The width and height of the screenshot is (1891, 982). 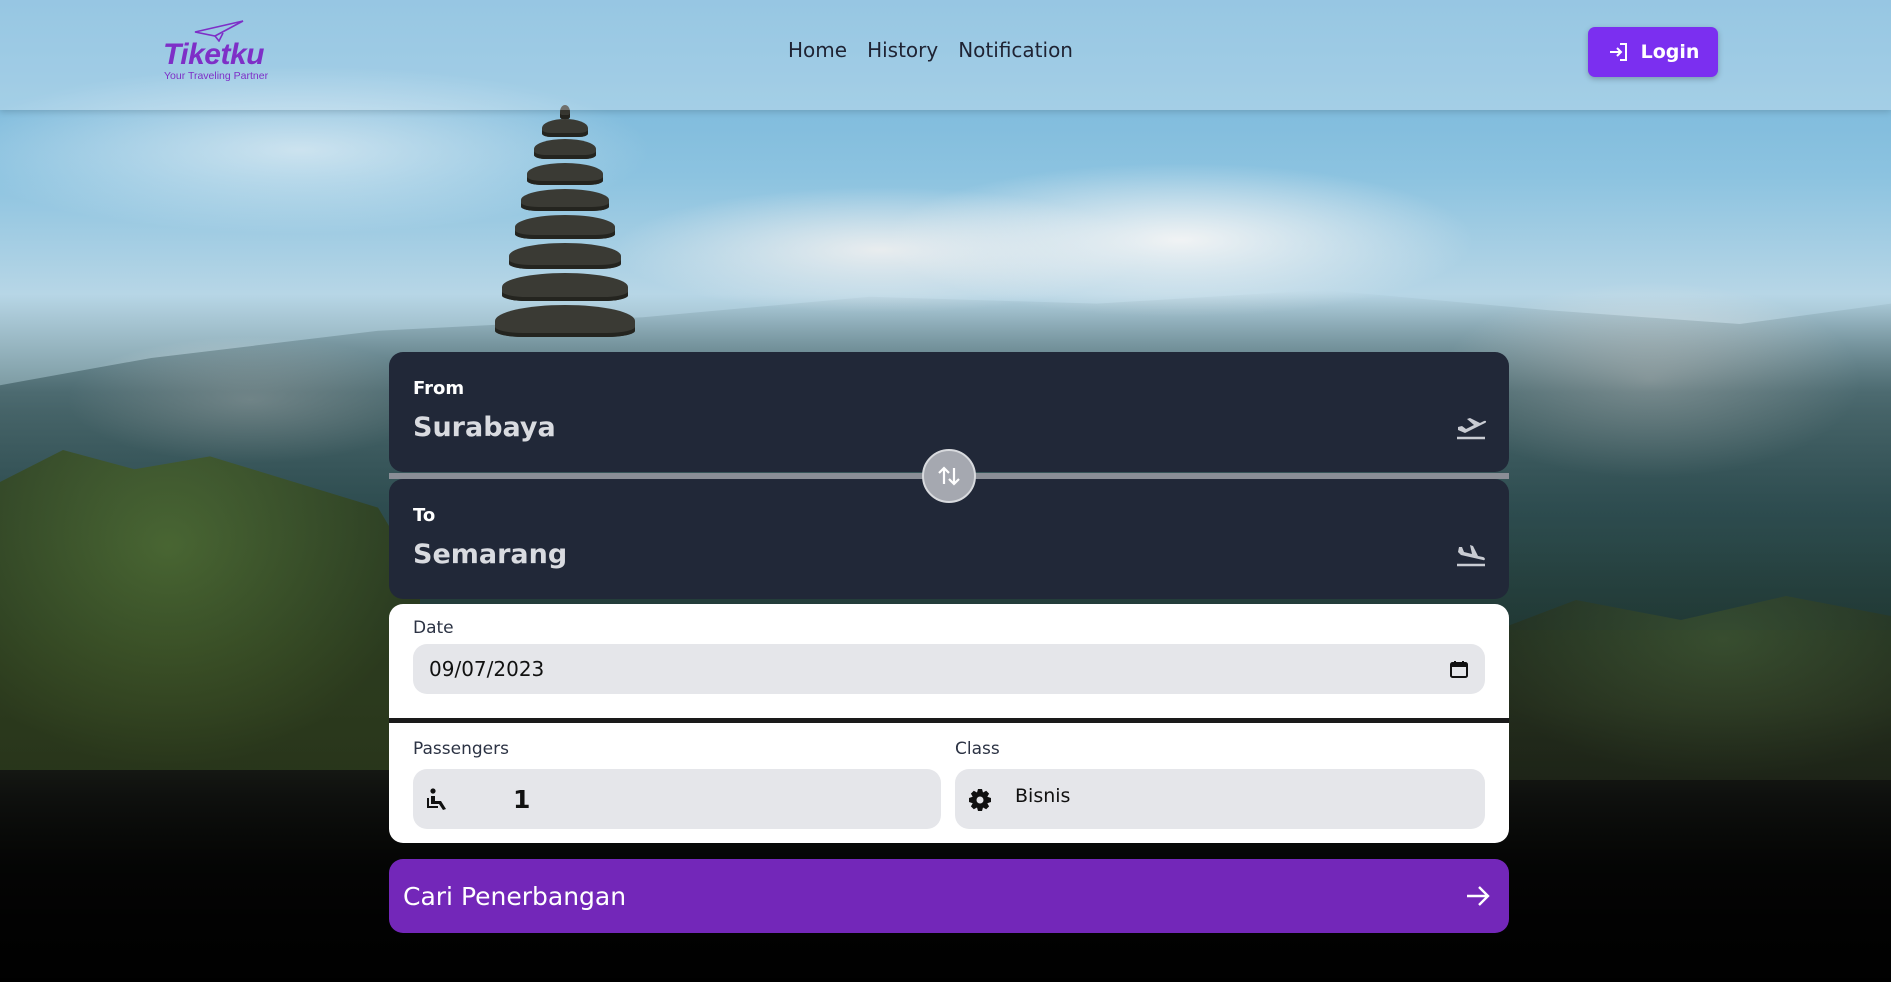 I want to click on passengers-field: 1, so click(x=677, y=799).